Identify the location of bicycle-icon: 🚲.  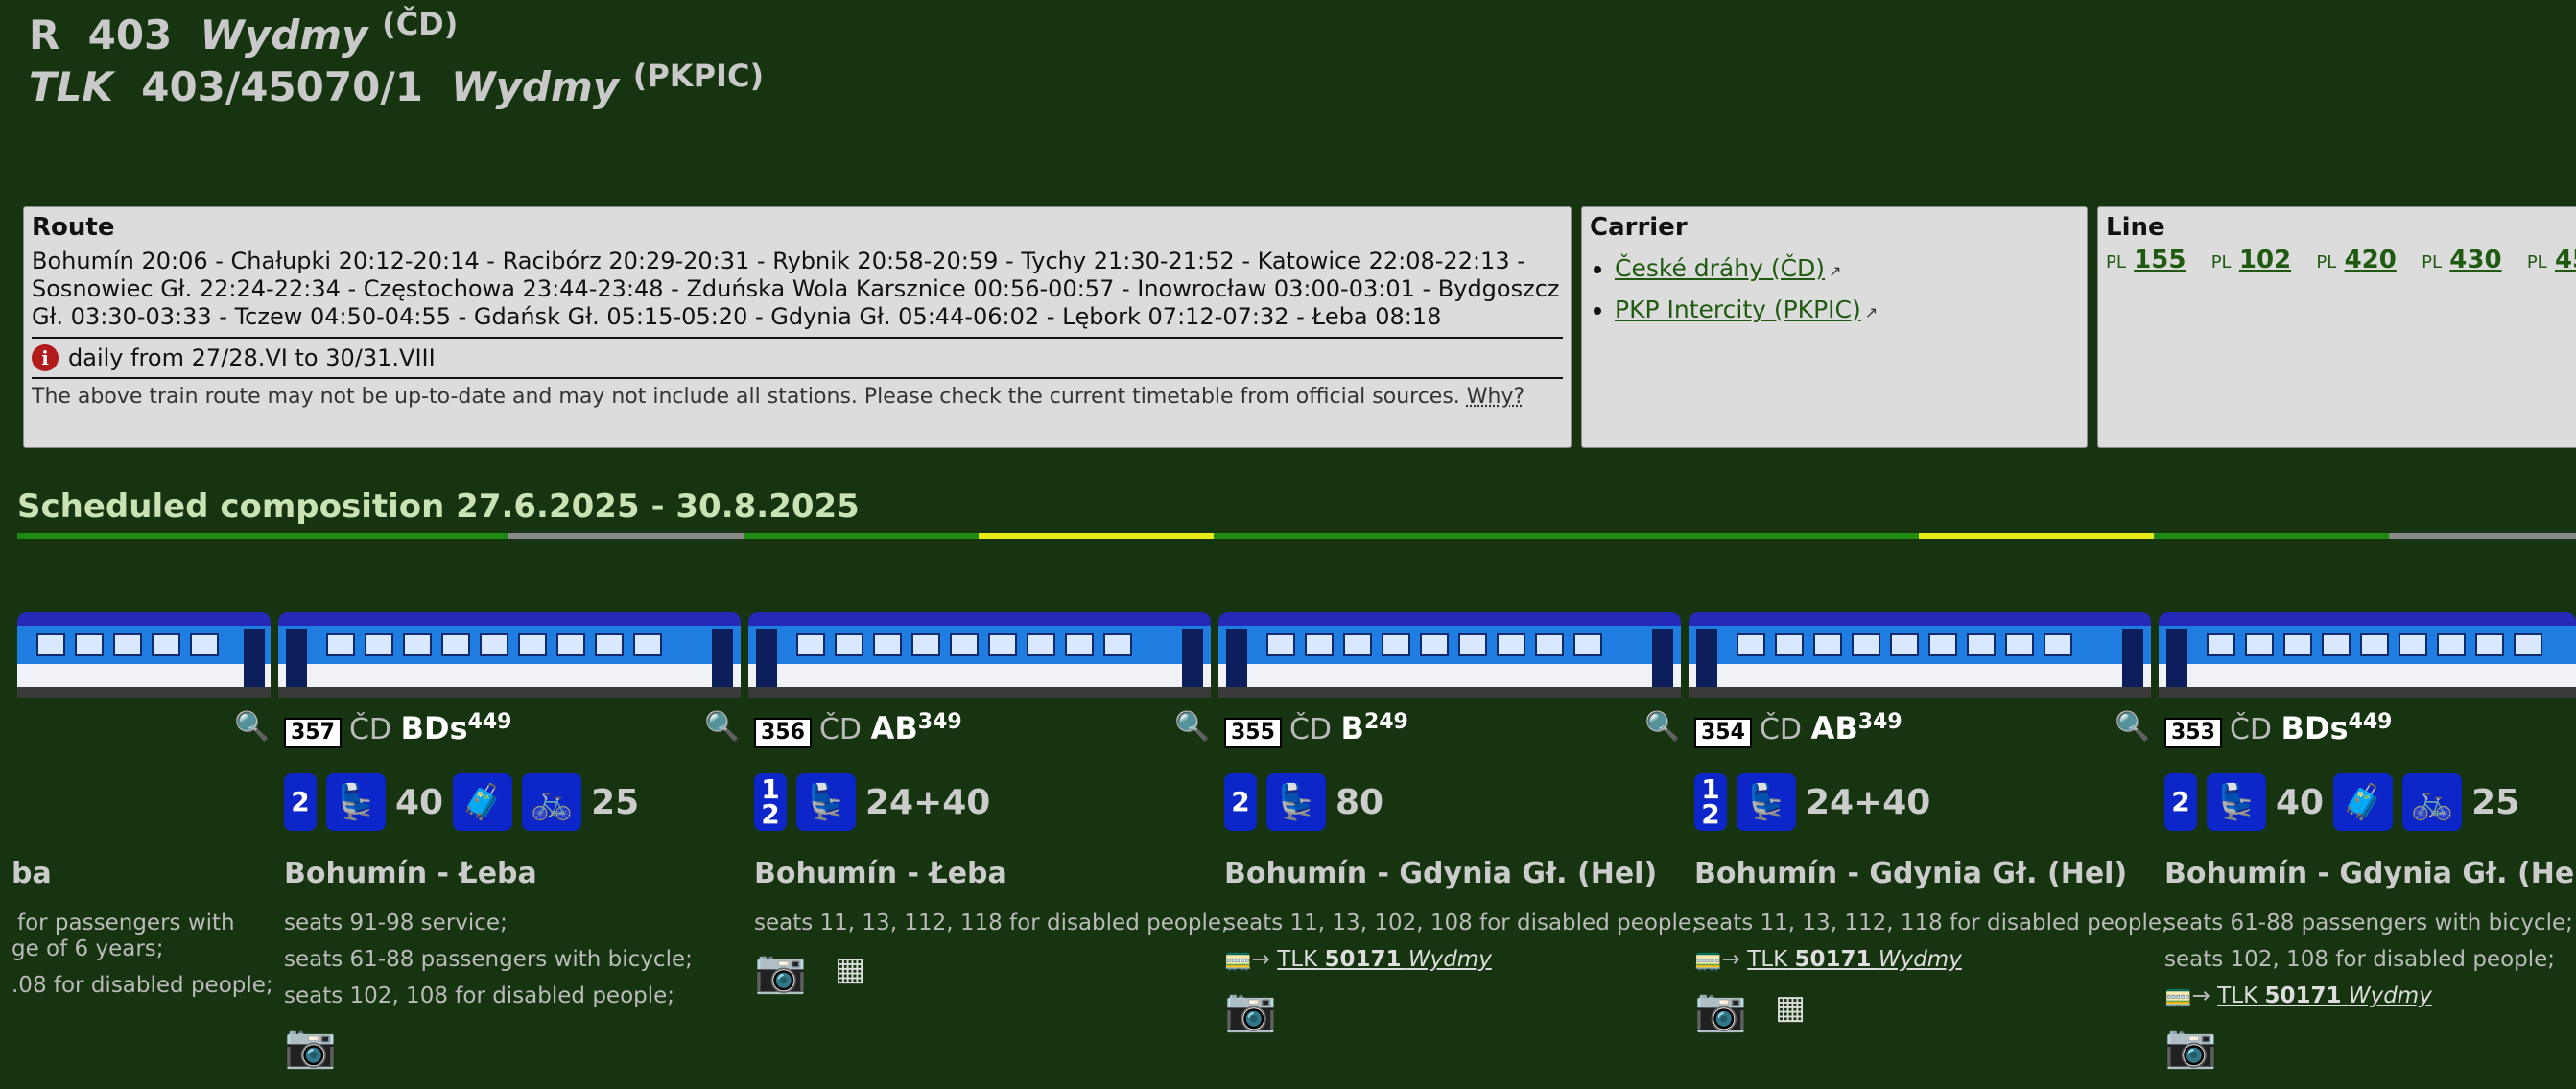
(2432, 802).